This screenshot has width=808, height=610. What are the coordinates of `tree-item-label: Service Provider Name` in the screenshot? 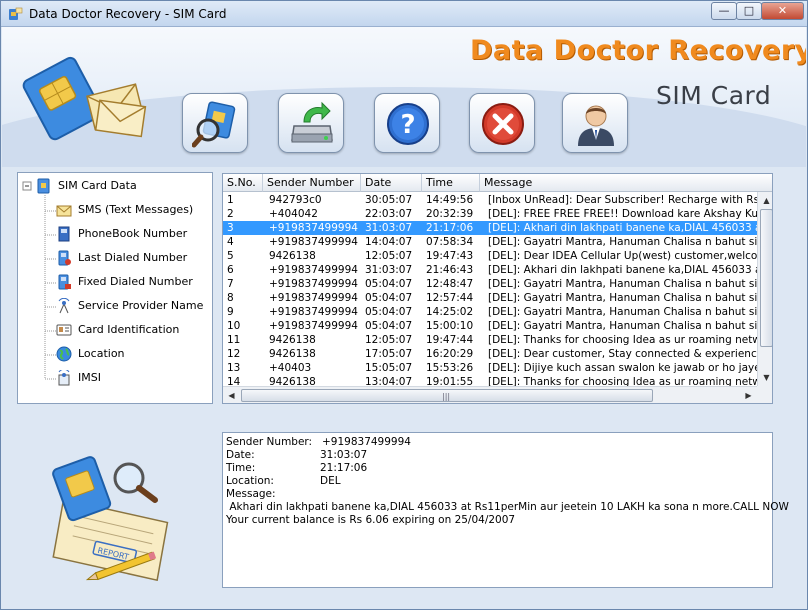 It's located at (141, 305).